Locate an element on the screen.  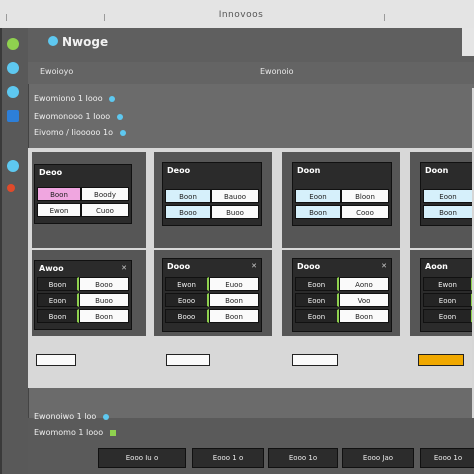
data-card: Deoo Boon Boody Ewon Cuoo is located at coordinates (83, 194).